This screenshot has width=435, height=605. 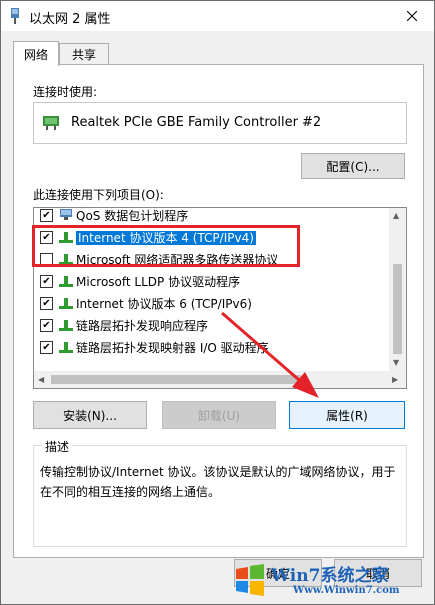 What do you see at coordinates (36, 53) in the screenshot?
I see `tab-network: 网络` at bounding box center [36, 53].